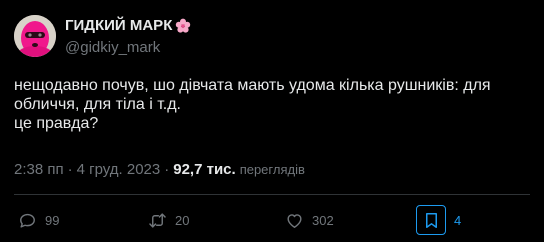 The image size is (544, 242). Describe the element at coordinates (97, 104) in the screenshot. I see `tweet-text-line: обличчя, для тіла і т.д.` at that location.